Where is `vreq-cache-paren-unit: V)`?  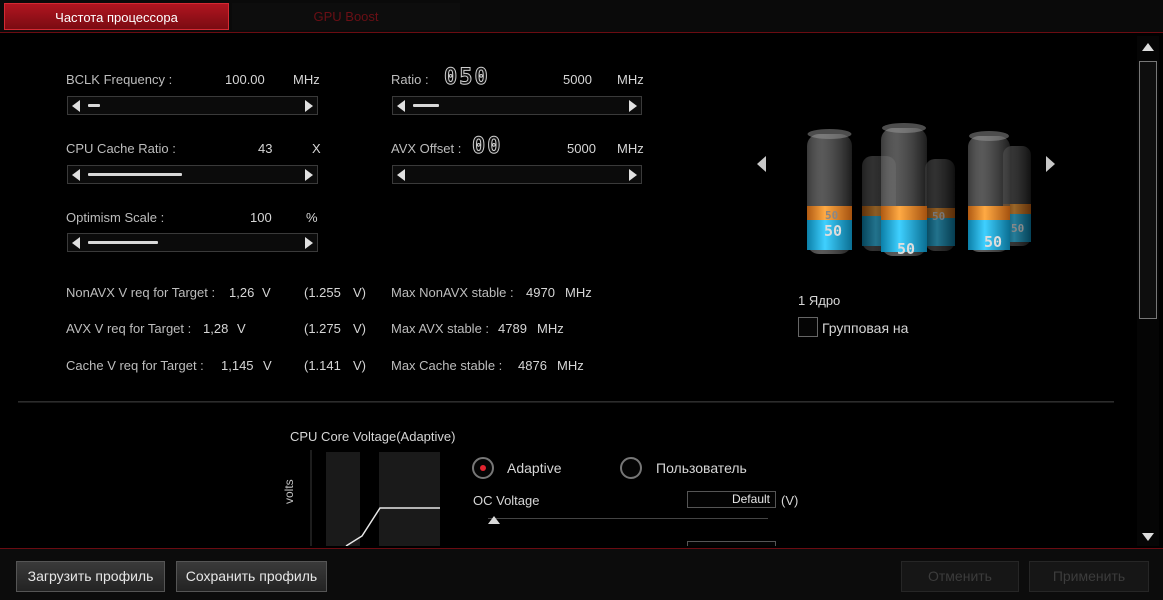 vreq-cache-paren-unit: V) is located at coordinates (359, 365).